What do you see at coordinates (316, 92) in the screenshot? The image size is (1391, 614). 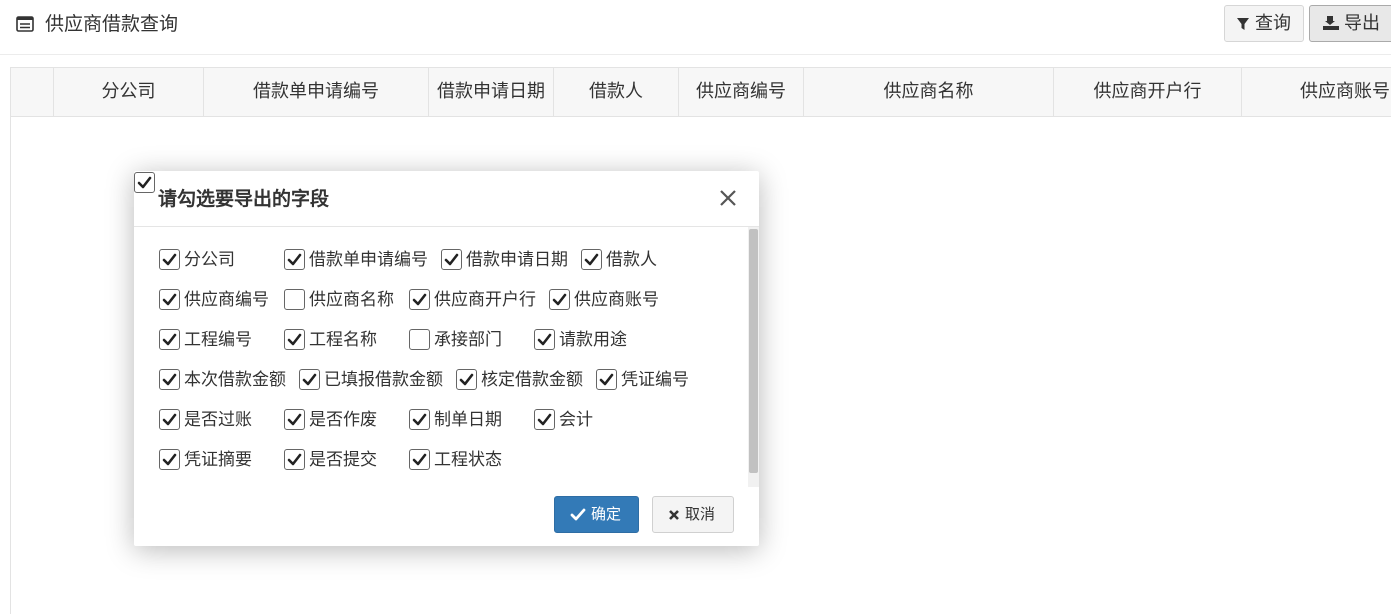 I see `column-header: 借款单申请编号` at bounding box center [316, 92].